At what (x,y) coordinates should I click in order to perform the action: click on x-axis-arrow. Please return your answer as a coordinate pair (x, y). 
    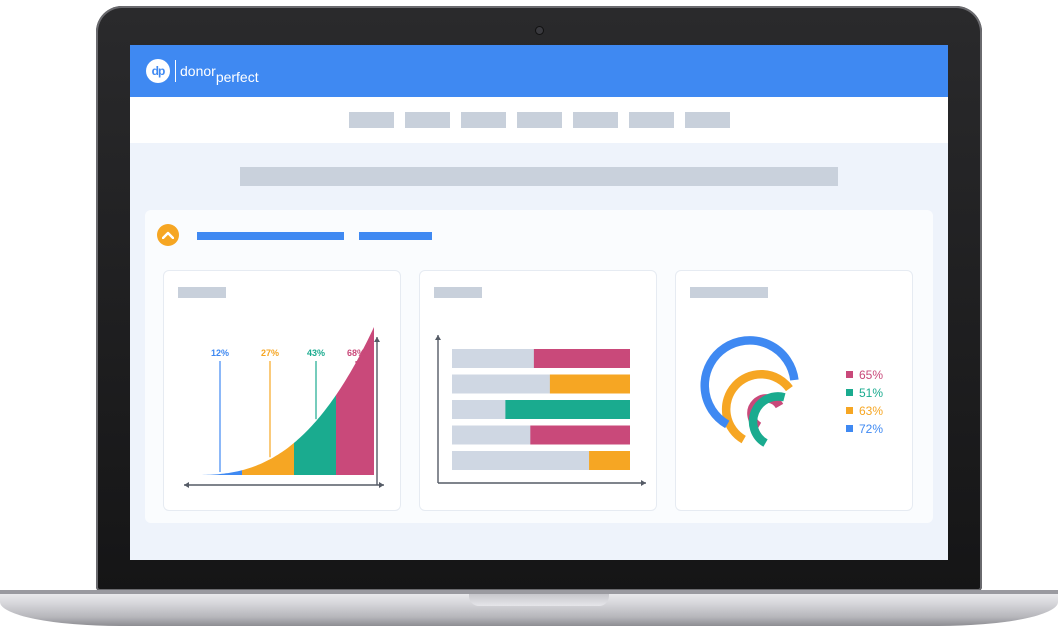
    Looking at the image, I should click on (643, 483).